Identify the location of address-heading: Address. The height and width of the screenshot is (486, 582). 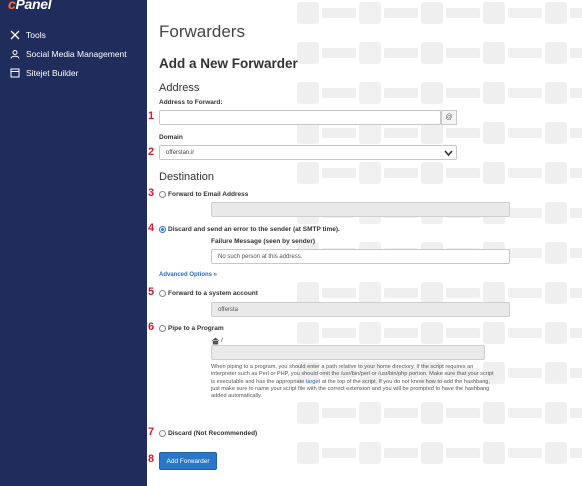
(179, 88).